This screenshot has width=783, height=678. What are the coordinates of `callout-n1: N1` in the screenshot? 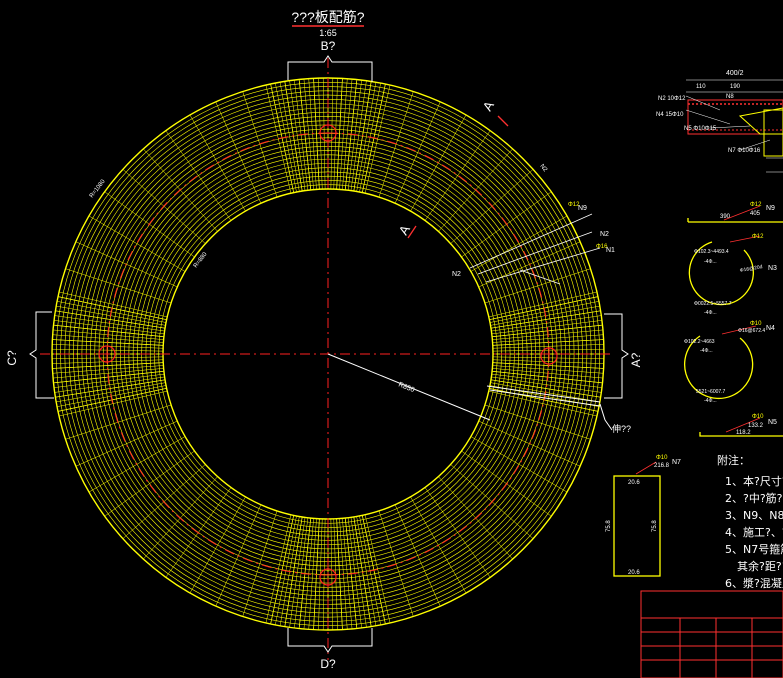 It's located at (610, 250).